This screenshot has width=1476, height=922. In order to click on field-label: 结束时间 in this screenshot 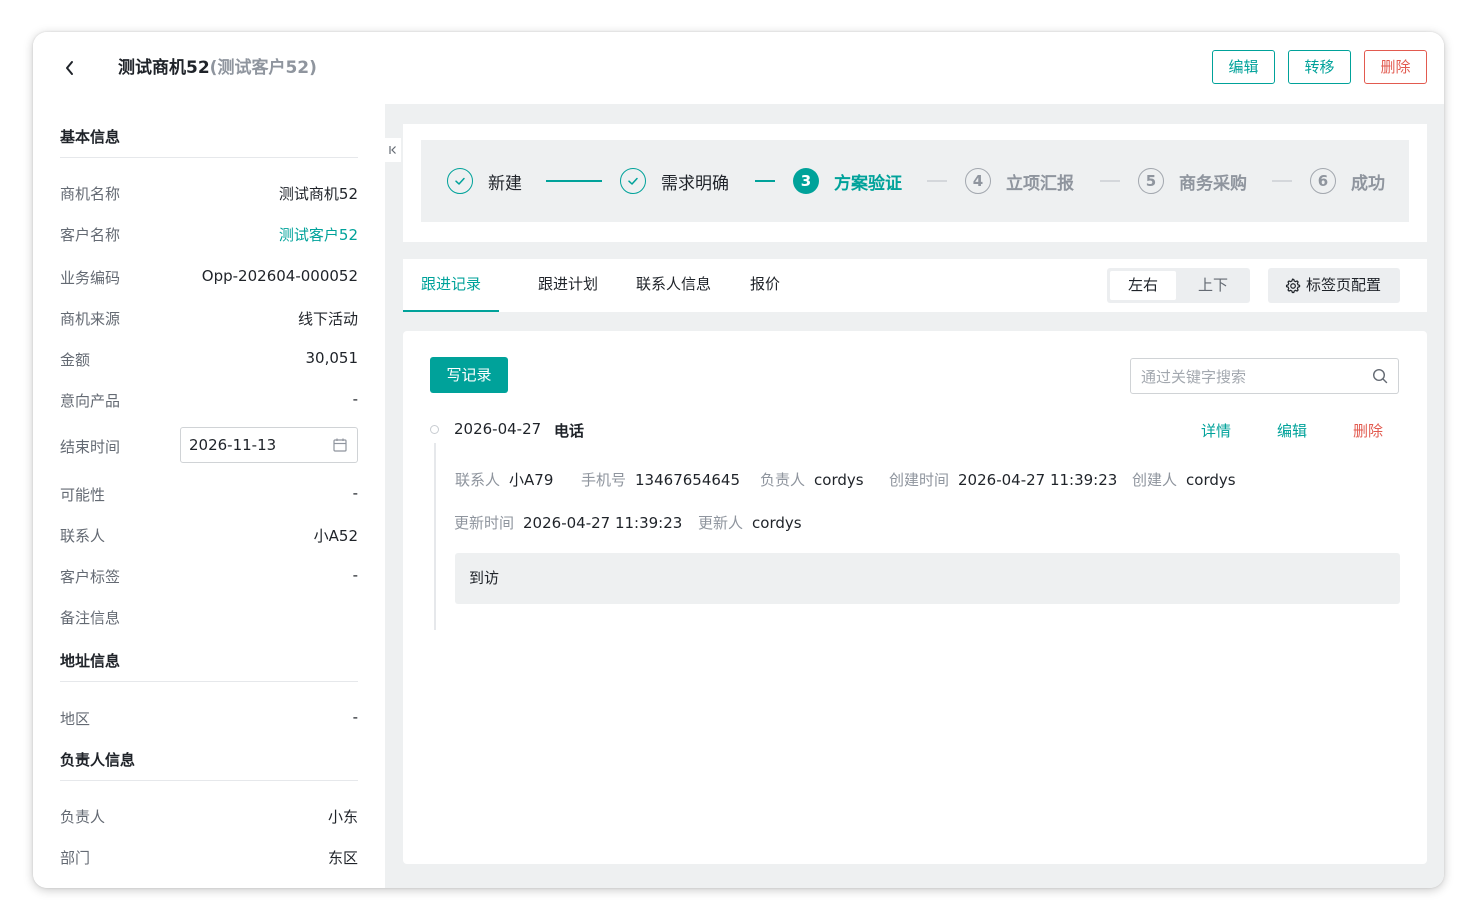, I will do `click(90, 447)`.